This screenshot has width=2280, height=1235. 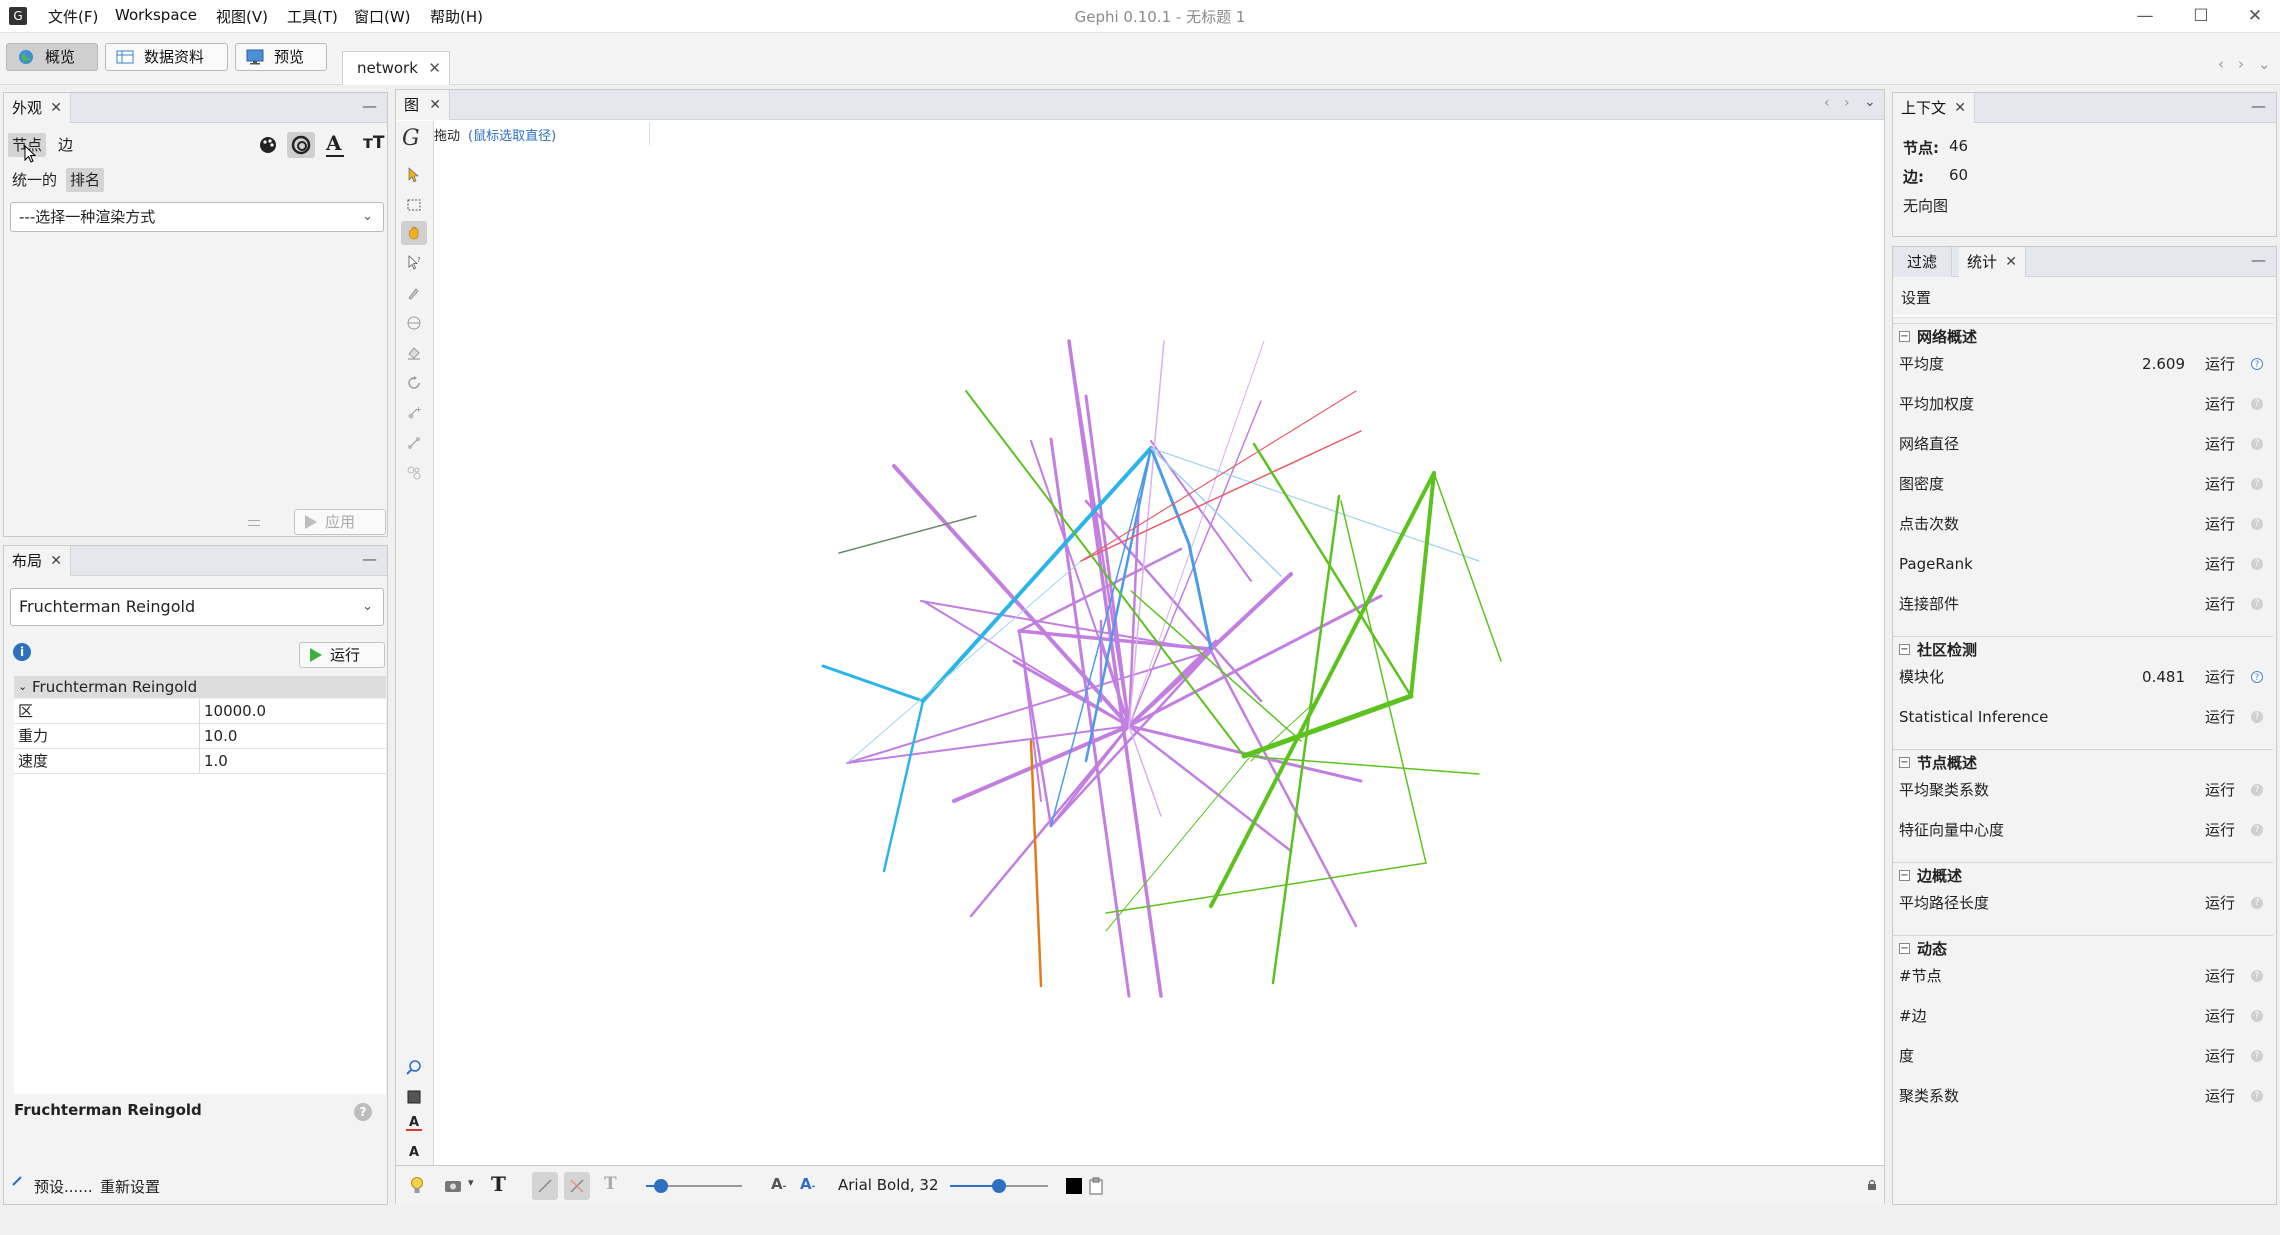 I want to click on label-color-swatch, so click(x=1074, y=1186).